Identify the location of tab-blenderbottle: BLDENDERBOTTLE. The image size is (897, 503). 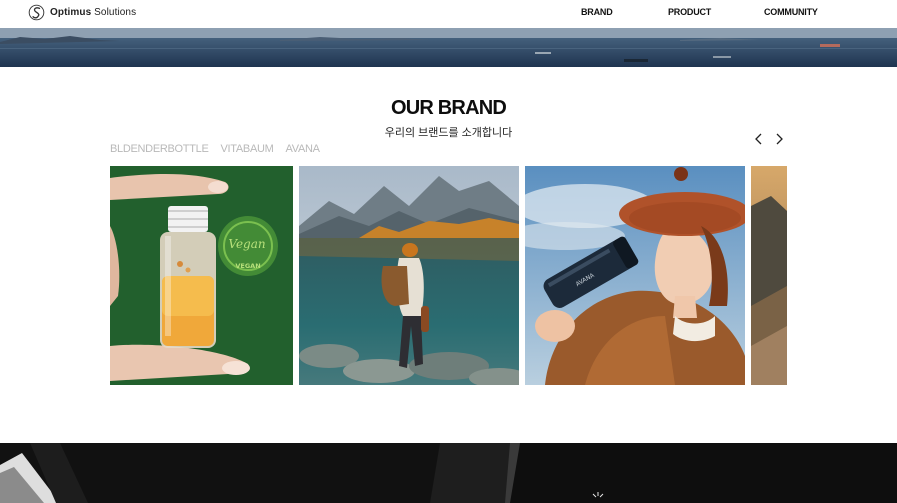
(159, 149).